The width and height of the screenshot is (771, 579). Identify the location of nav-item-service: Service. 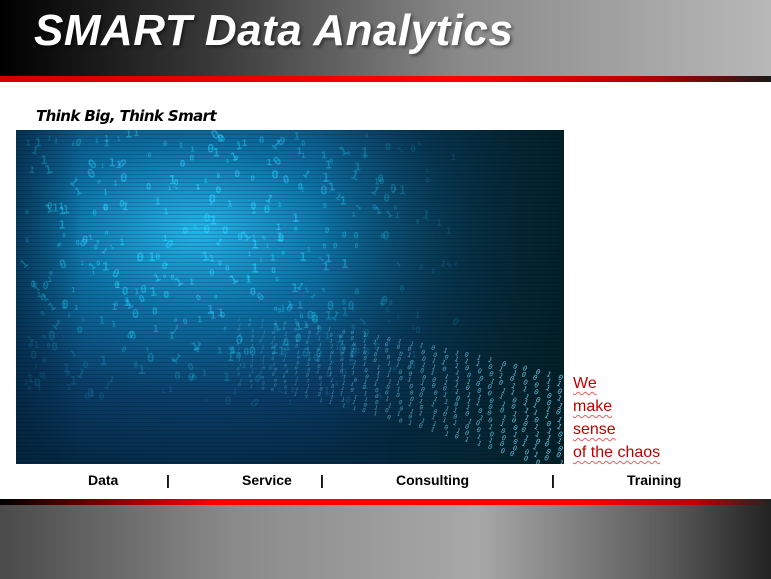
(267, 480).